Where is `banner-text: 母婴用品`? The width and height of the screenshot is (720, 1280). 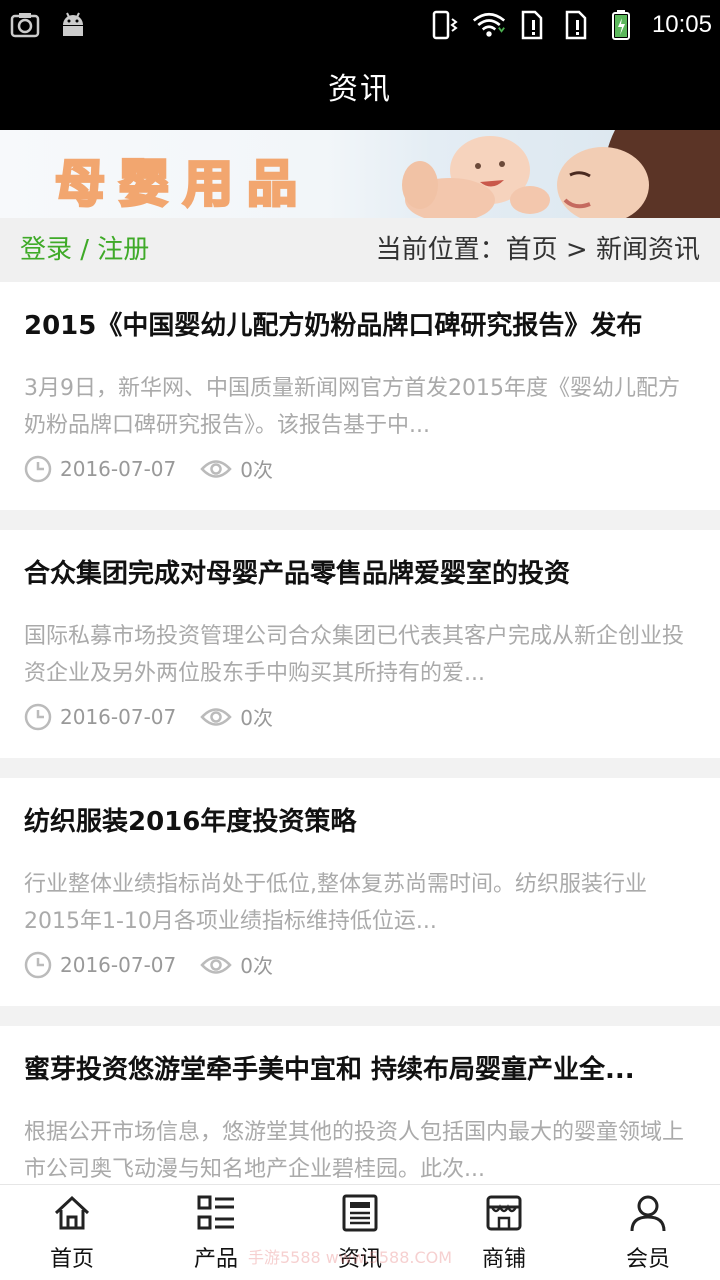
banner-text: 母婴用品 is located at coordinates (182, 184).